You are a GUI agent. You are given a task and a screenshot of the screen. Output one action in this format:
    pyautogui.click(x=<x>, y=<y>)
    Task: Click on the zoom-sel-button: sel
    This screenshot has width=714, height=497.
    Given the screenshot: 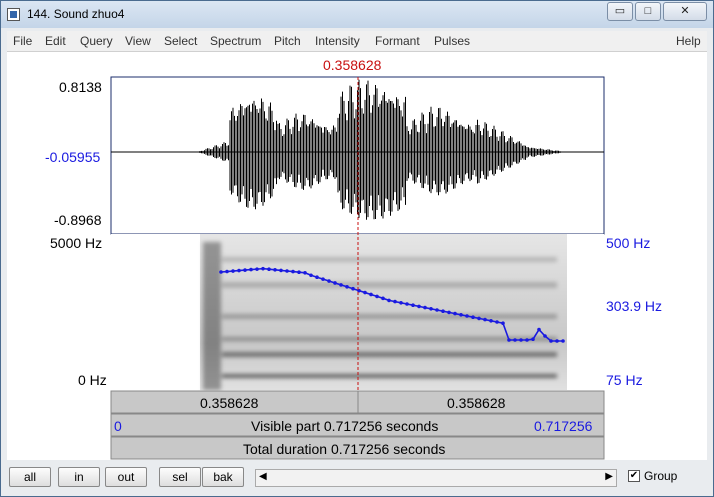 What is the action you would take?
    pyautogui.click(x=180, y=477)
    